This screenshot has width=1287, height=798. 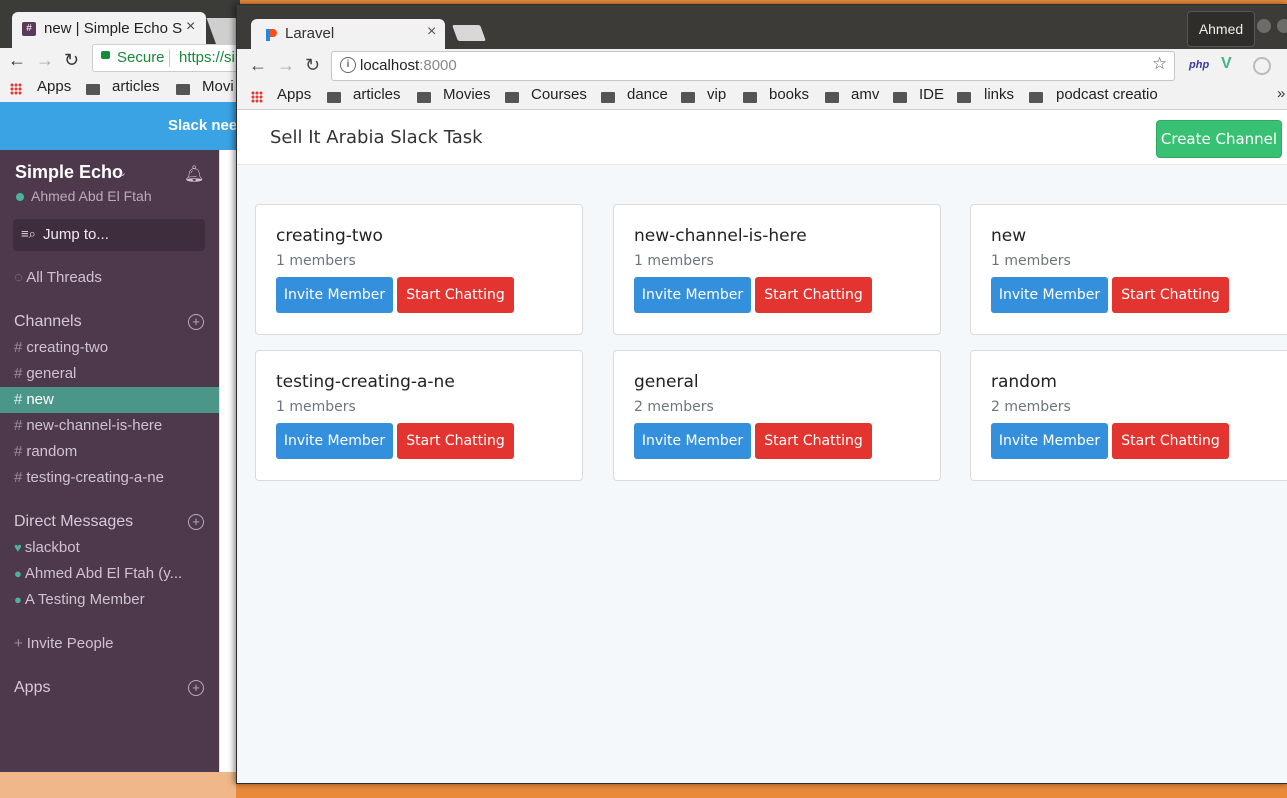 What do you see at coordinates (95, 477) in the screenshot?
I see `channel-label: testing-creating-a-ne` at bounding box center [95, 477].